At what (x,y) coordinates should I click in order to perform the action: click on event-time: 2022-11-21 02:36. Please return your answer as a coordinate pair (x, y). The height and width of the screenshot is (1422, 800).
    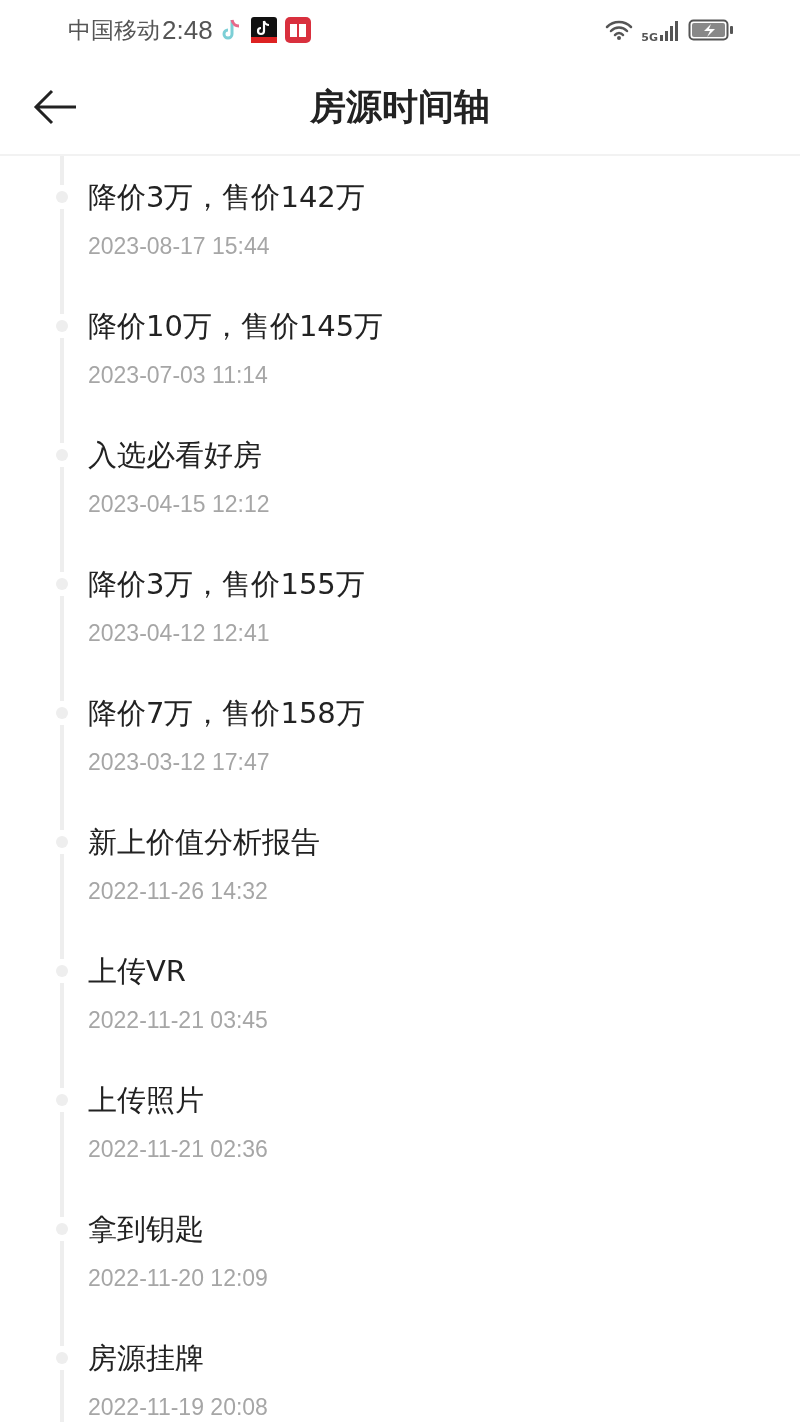
    Looking at the image, I should click on (178, 1149).